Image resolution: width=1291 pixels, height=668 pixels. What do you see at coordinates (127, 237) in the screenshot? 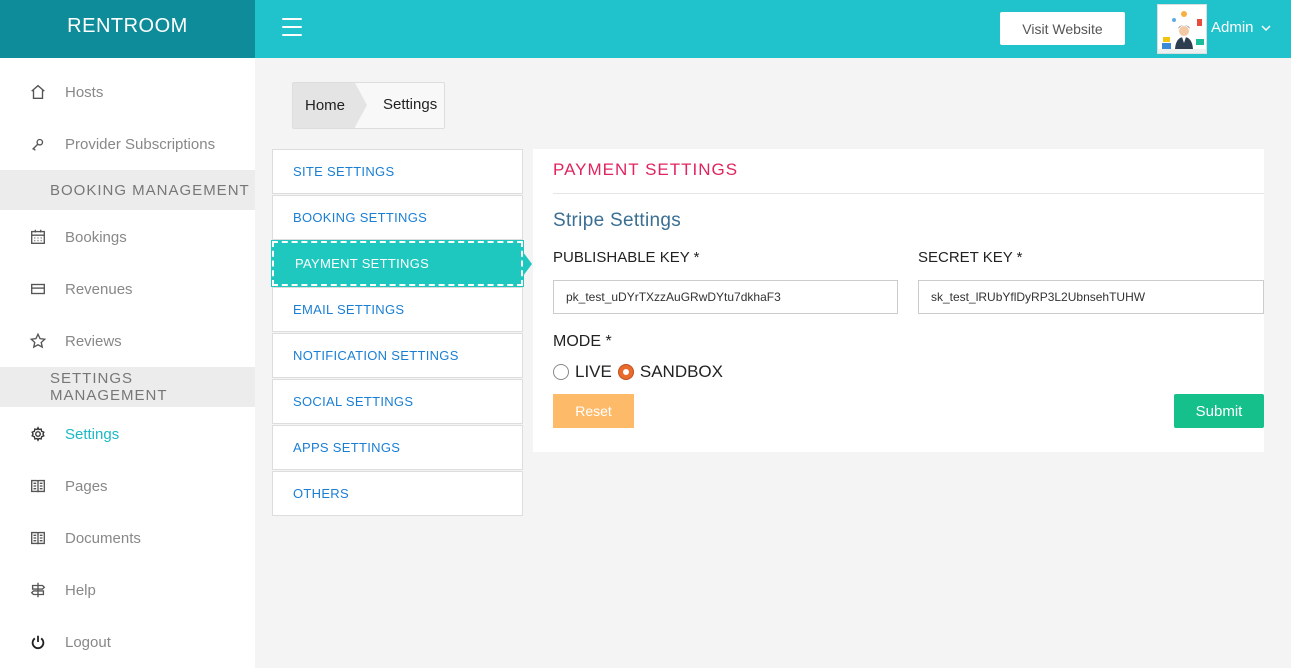
I see `sidebar-item-bookings: Bookings` at bounding box center [127, 237].